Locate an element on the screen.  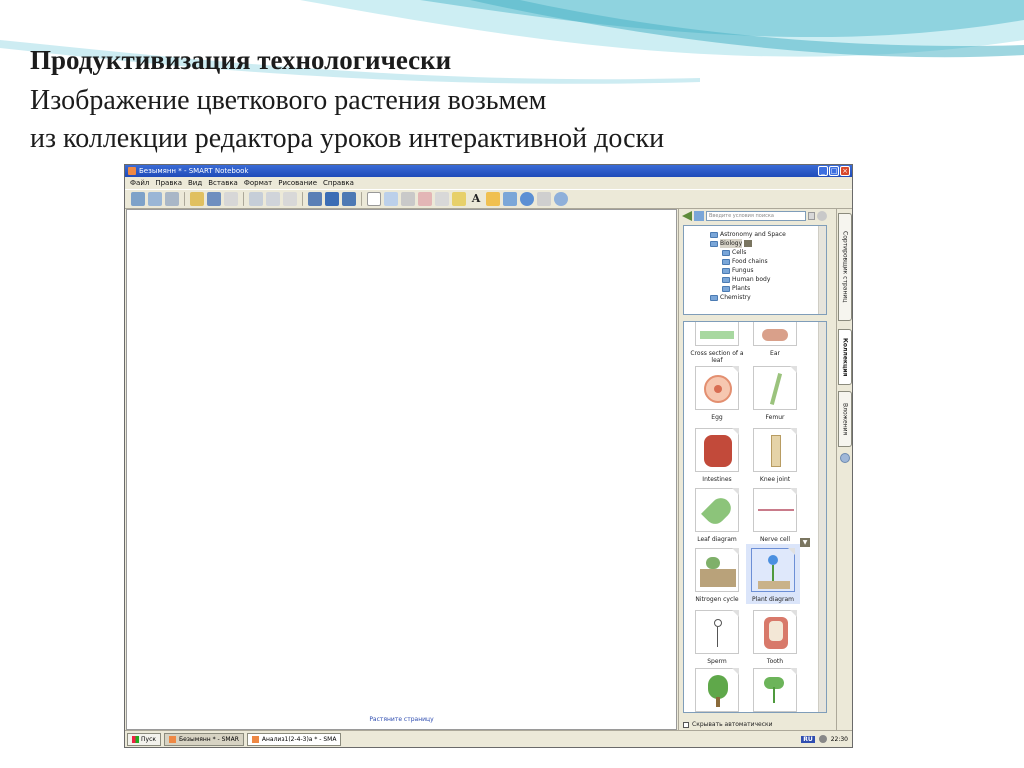
tree-item: Astronomy and Space is located at coordinates (758, 234).